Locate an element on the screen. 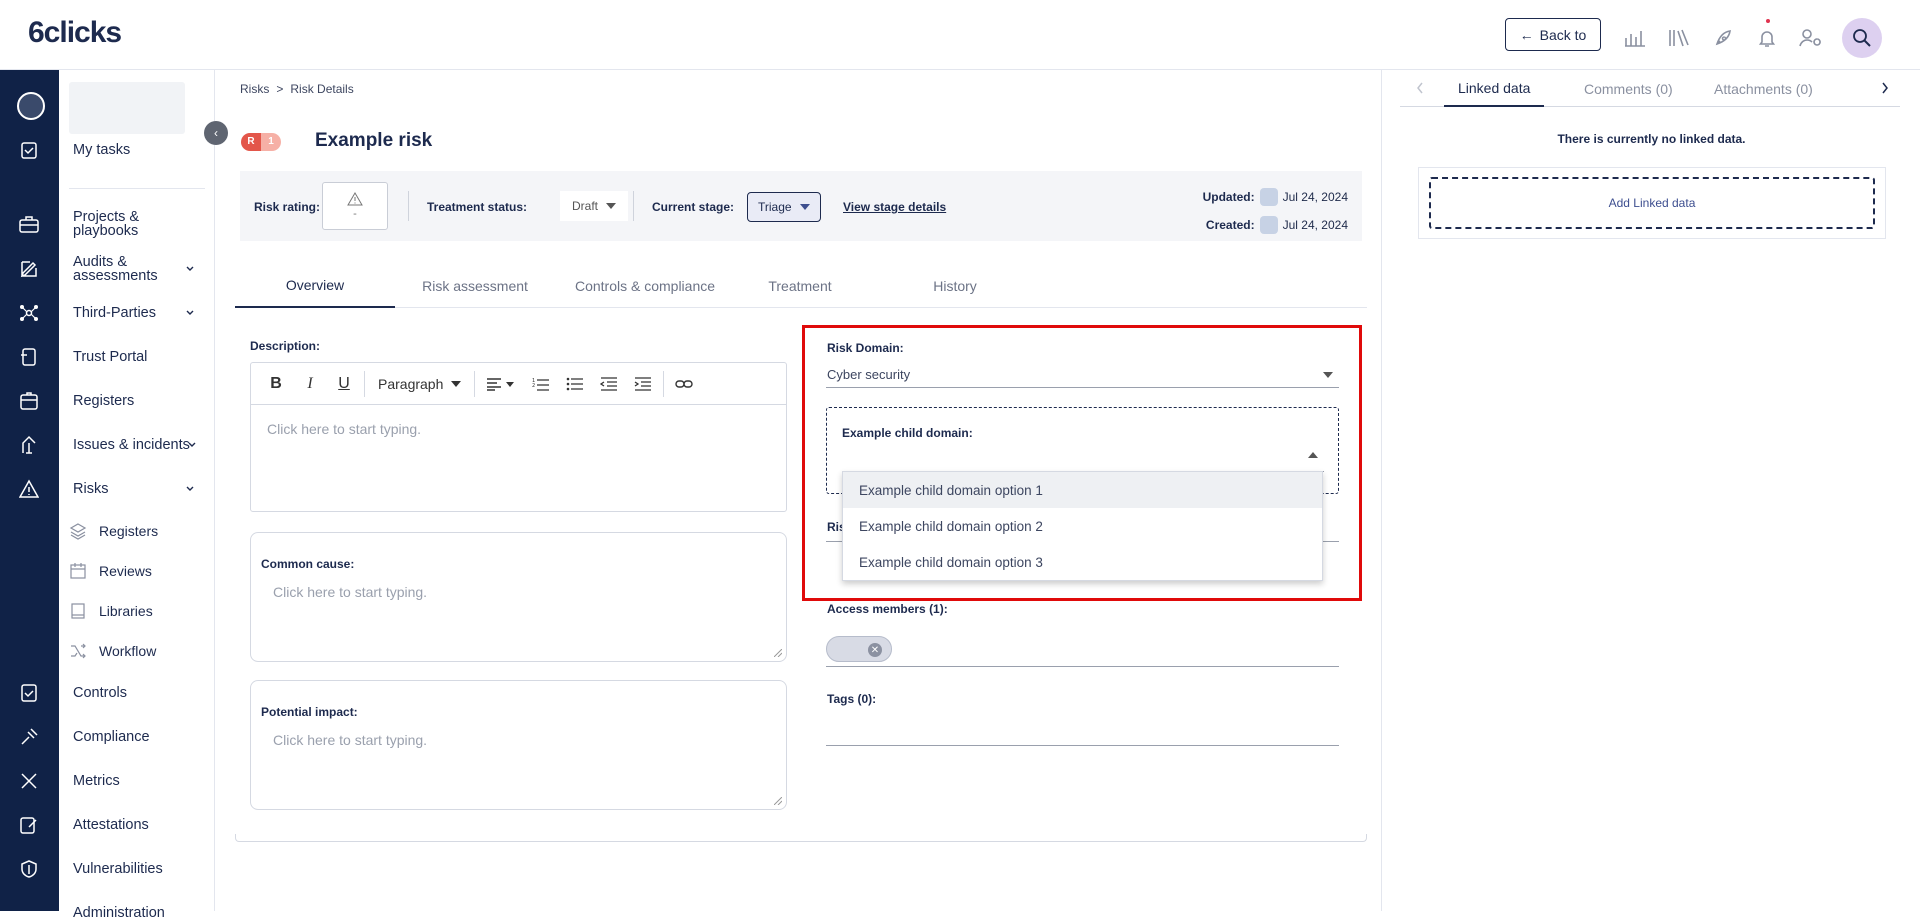  potential-impact-input: Click here to start typing. is located at coordinates (350, 740).